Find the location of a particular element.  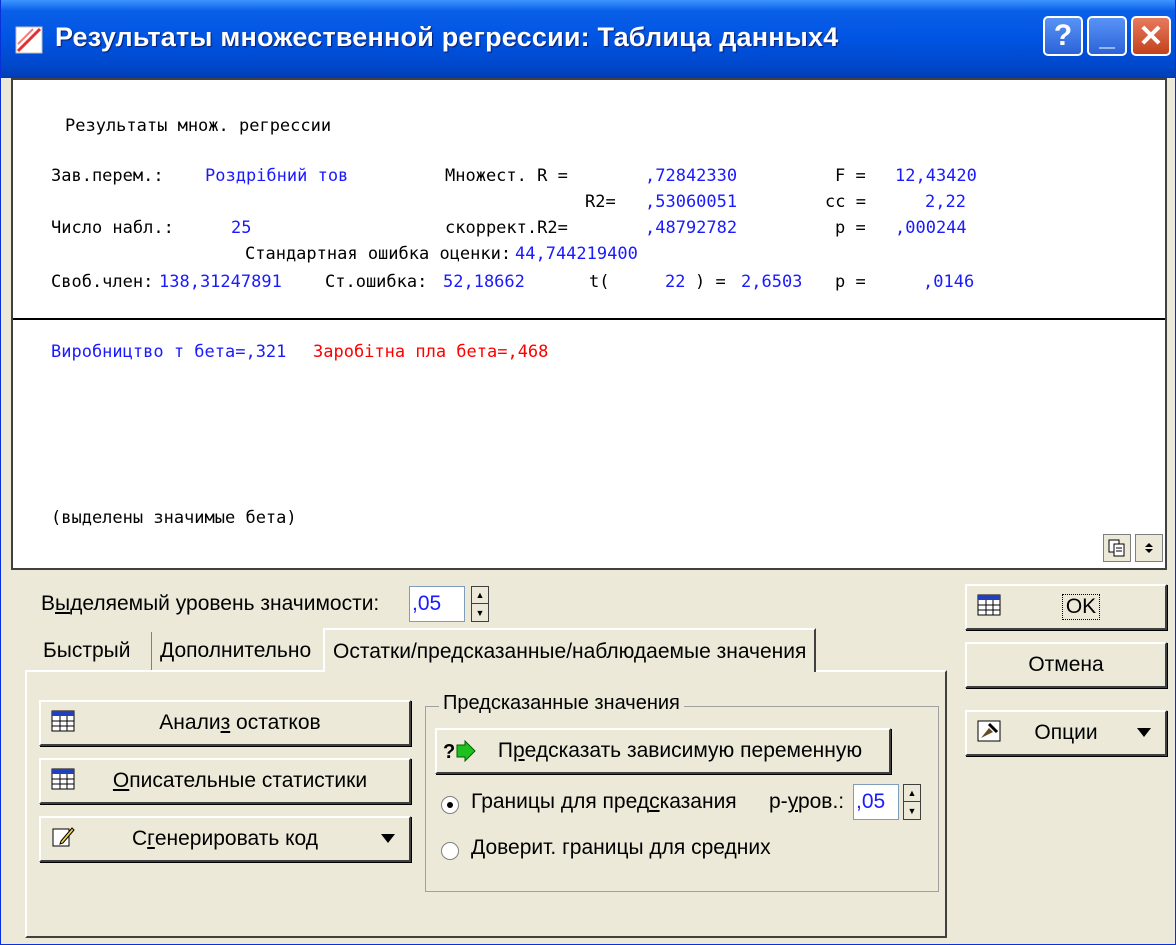

p-level-label: p-уров.: is located at coordinates (807, 801).